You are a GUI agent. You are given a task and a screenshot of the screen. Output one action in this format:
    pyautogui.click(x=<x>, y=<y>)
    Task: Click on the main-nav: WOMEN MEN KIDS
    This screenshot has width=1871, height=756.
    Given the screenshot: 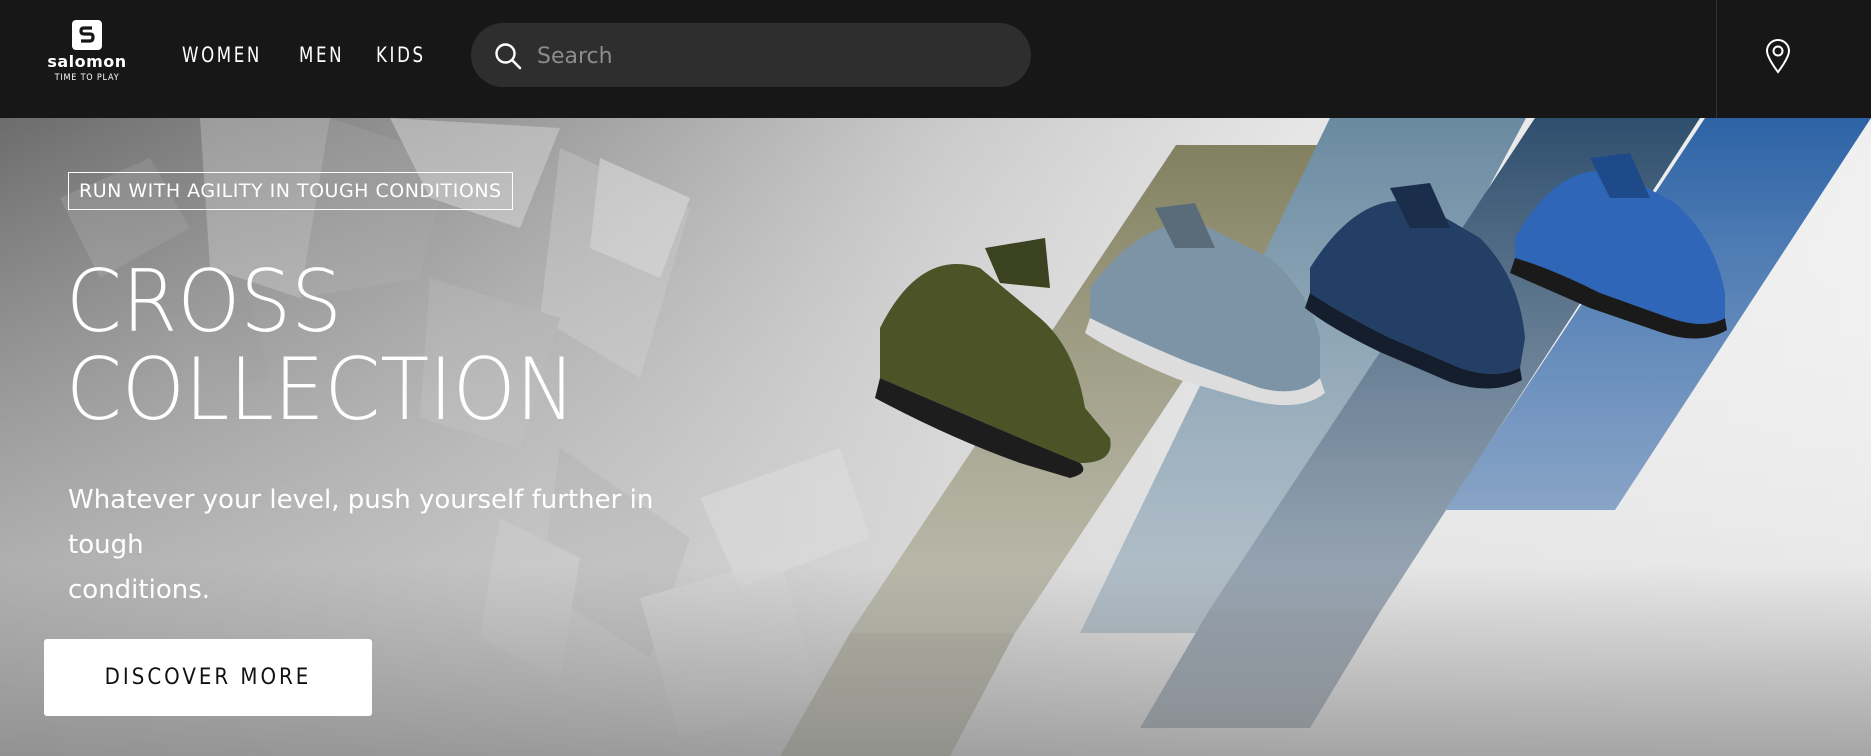 What is the action you would take?
    pyautogui.click(x=307, y=55)
    